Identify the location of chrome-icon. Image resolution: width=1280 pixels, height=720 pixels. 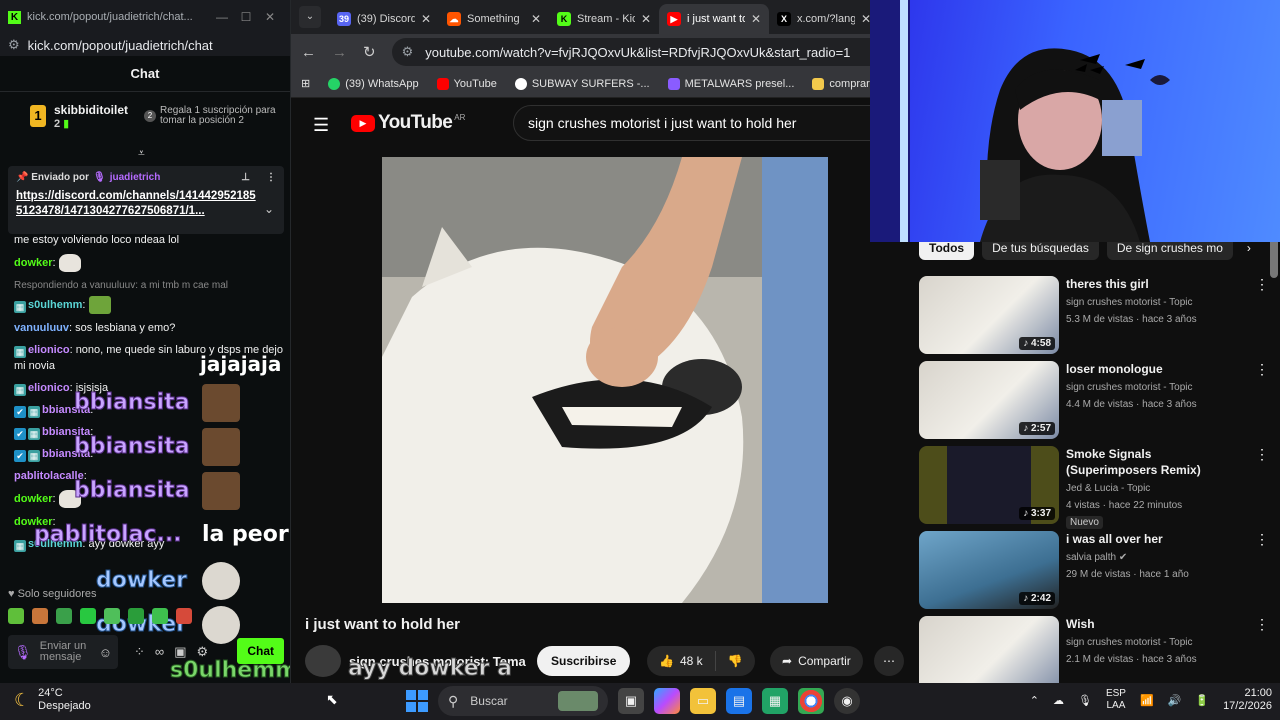
(811, 701).